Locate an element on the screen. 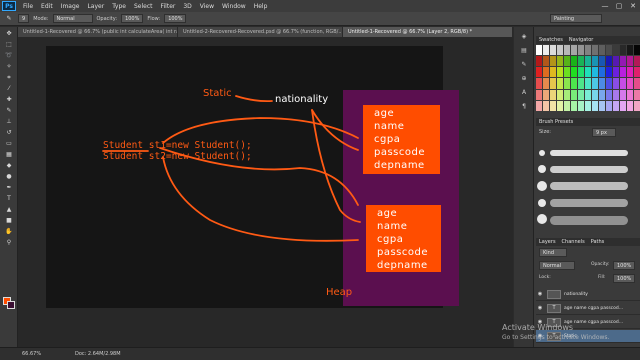 Image resolution: width=640 pixels, height=360 pixels. brush-preview-strokes is located at coordinates (588, 189).